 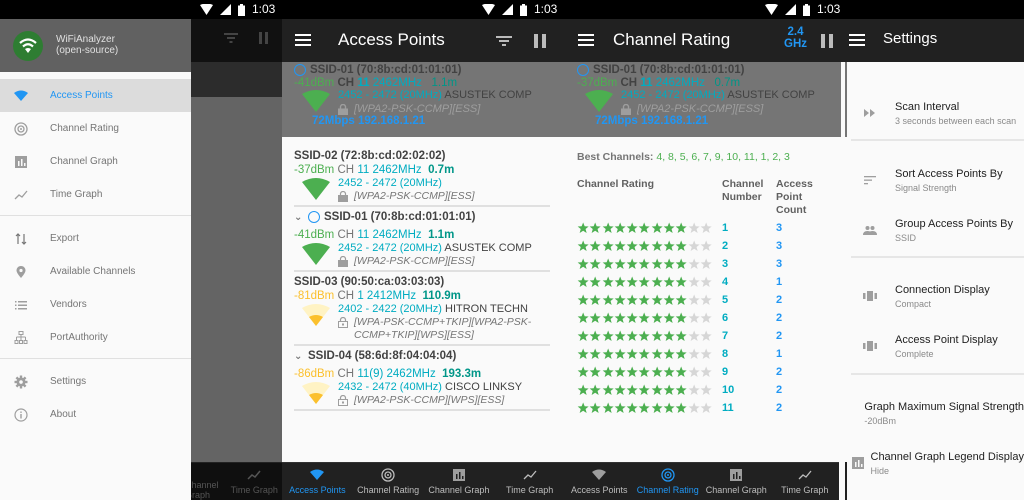 What do you see at coordinates (934, 40) in the screenshot?
I see `app-bar: Settings` at bounding box center [934, 40].